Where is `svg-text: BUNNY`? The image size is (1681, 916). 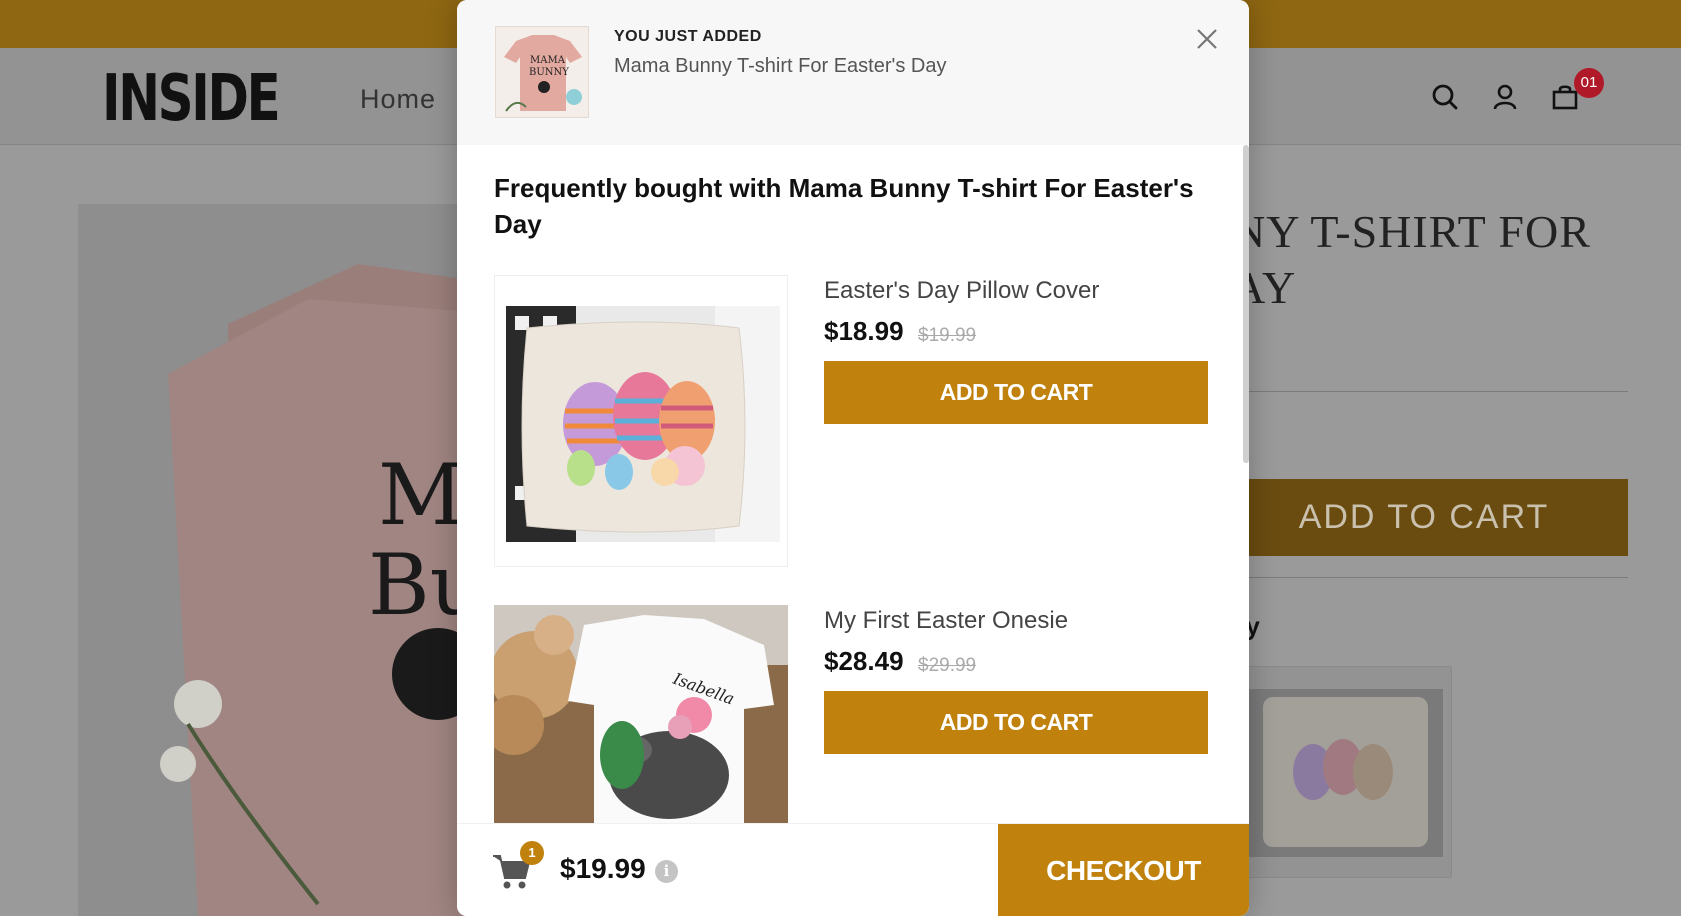 svg-text: BUNNY is located at coordinates (549, 72).